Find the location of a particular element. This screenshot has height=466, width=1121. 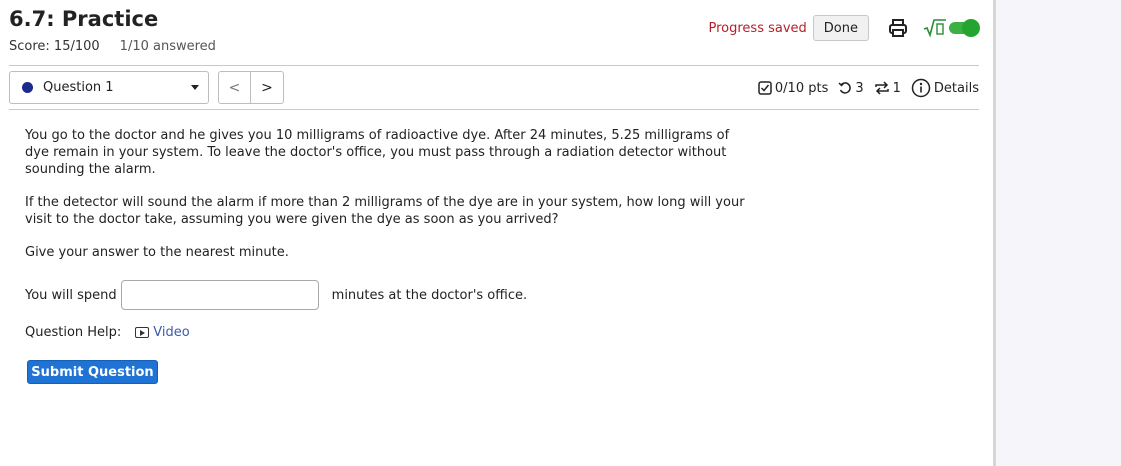

sqrt-icon is located at coordinates (934, 28).